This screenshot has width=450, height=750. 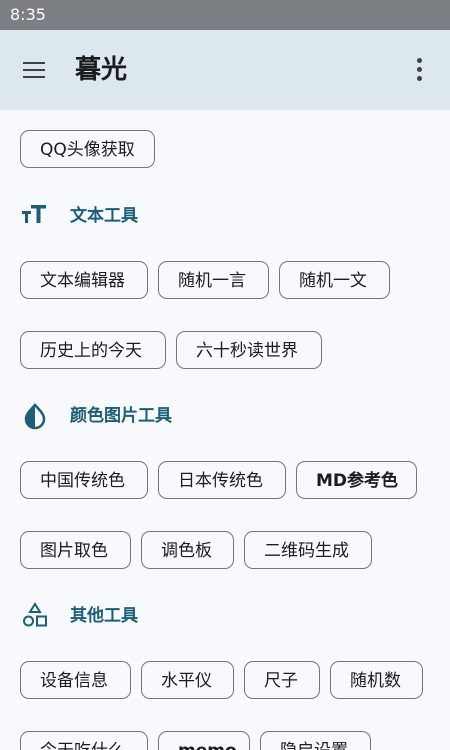 What do you see at coordinates (93, 350) in the screenshot?
I see `tool-button-today-in-history: 历史上的今天` at bounding box center [93, 350].